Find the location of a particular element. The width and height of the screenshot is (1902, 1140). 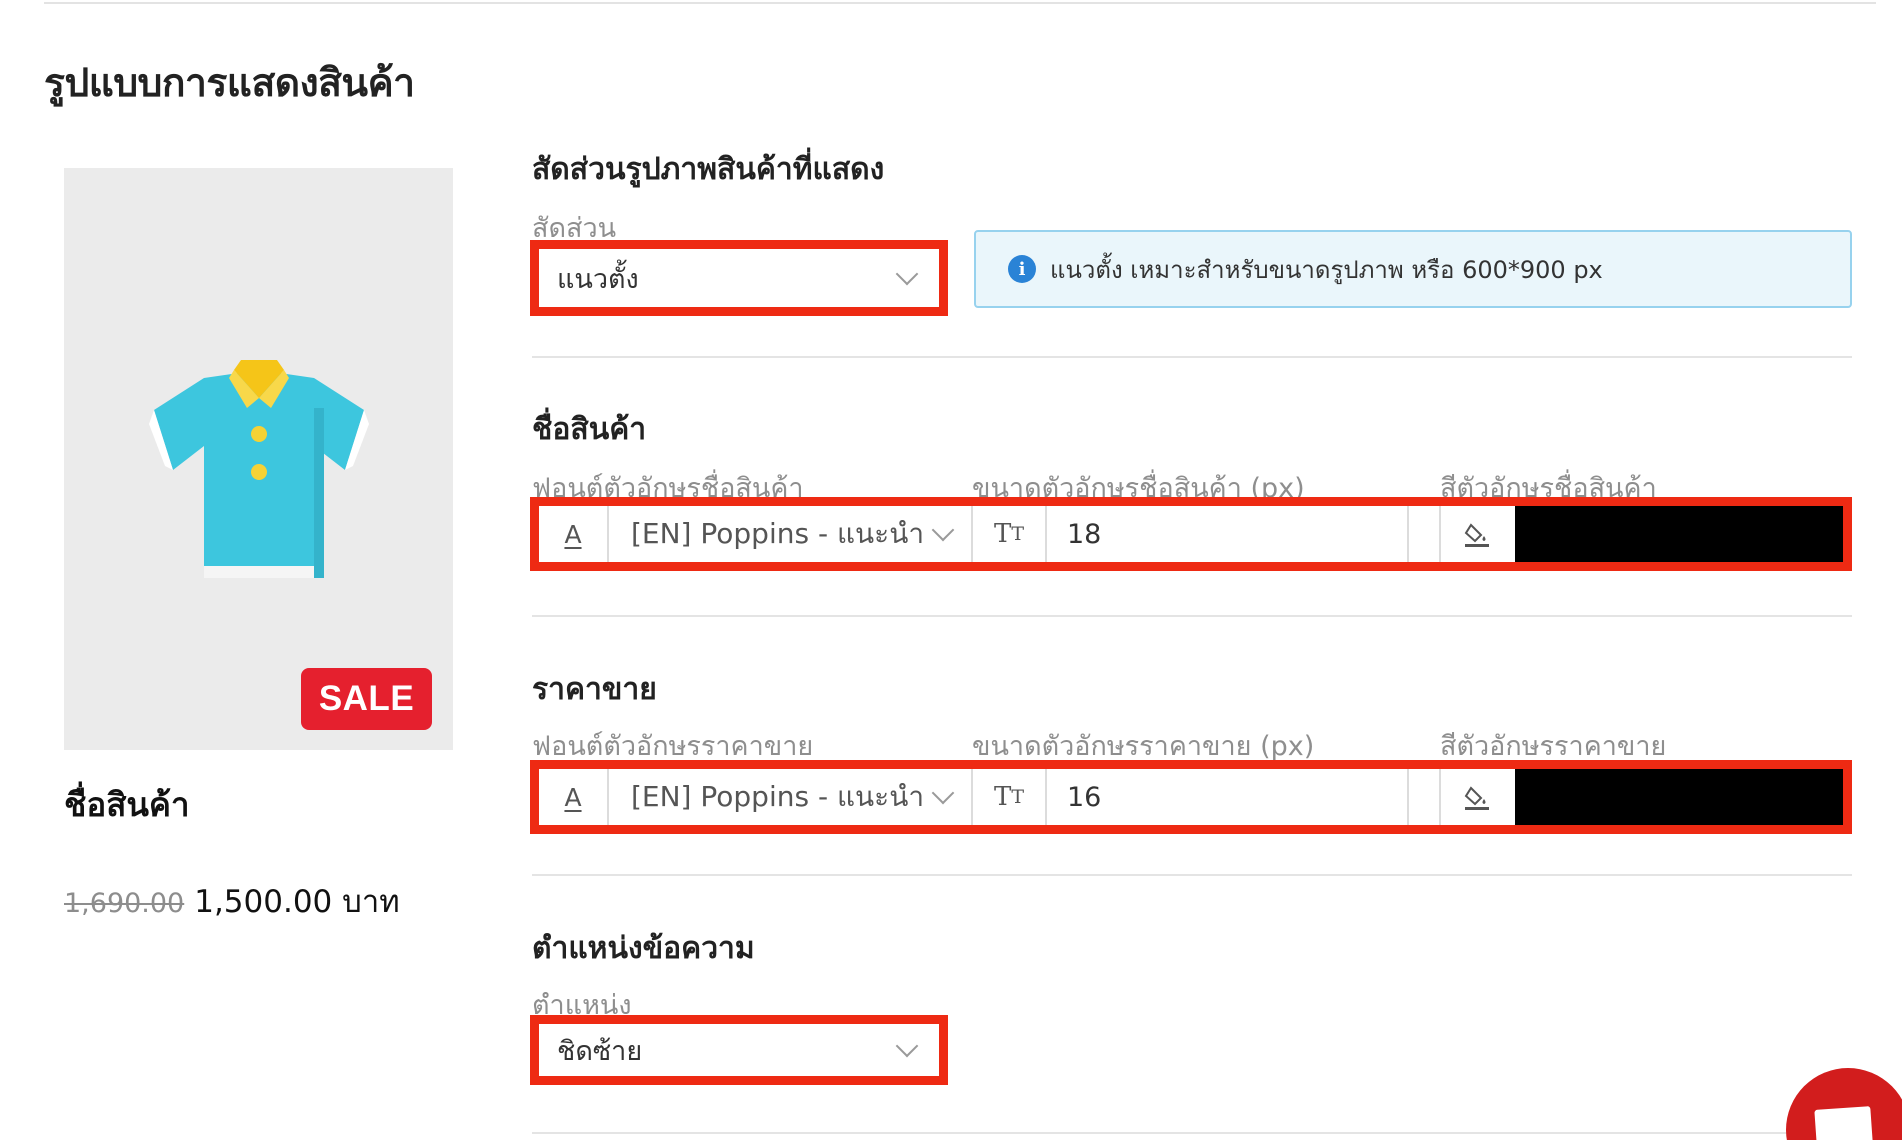

position-select: ชิดซ้าย is located at coordinates (739, 1050).